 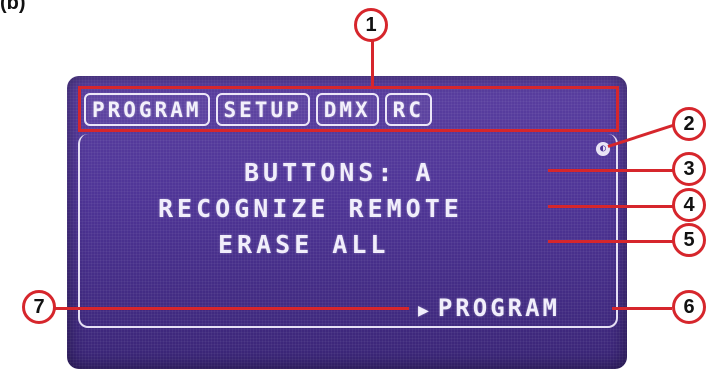 What do you see at coordinates (13, 7) in the screenshot?
I see `figure-label: (b)` at bounding box center [13, 7].